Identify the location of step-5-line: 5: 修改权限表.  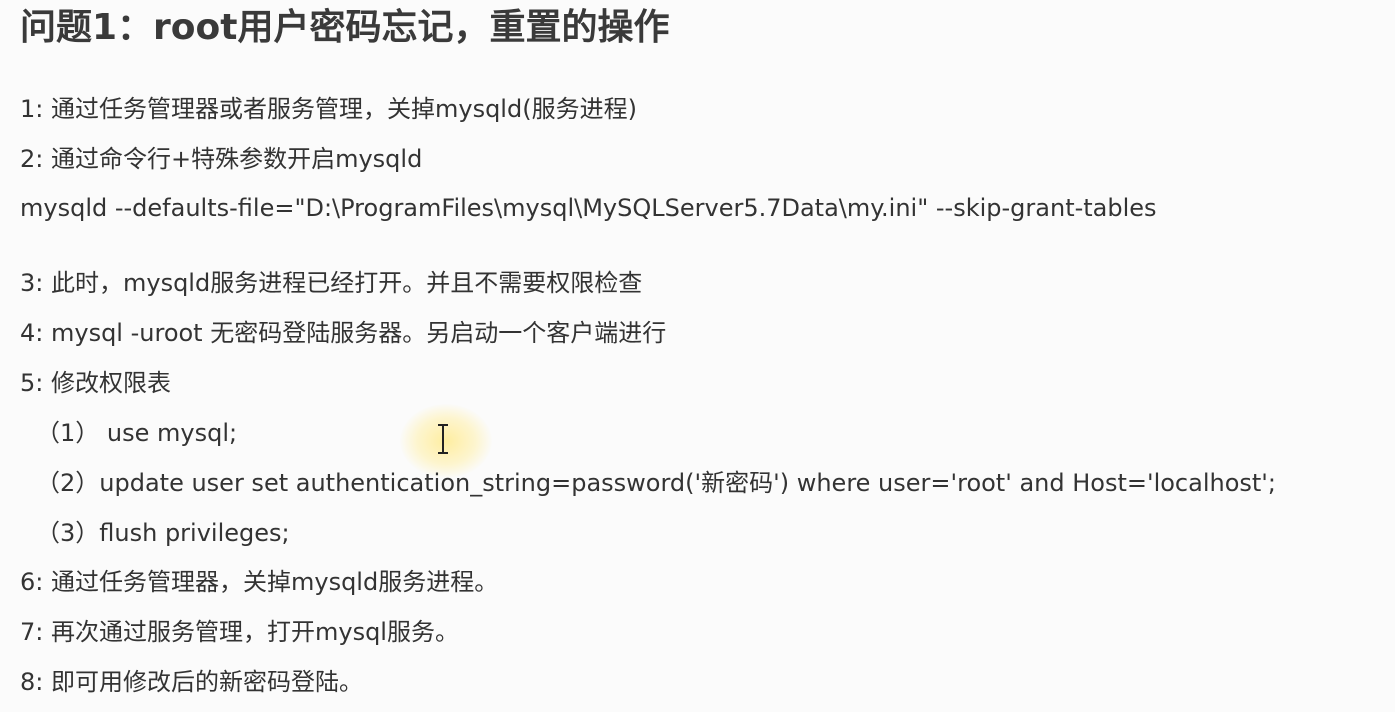
(95, 383).